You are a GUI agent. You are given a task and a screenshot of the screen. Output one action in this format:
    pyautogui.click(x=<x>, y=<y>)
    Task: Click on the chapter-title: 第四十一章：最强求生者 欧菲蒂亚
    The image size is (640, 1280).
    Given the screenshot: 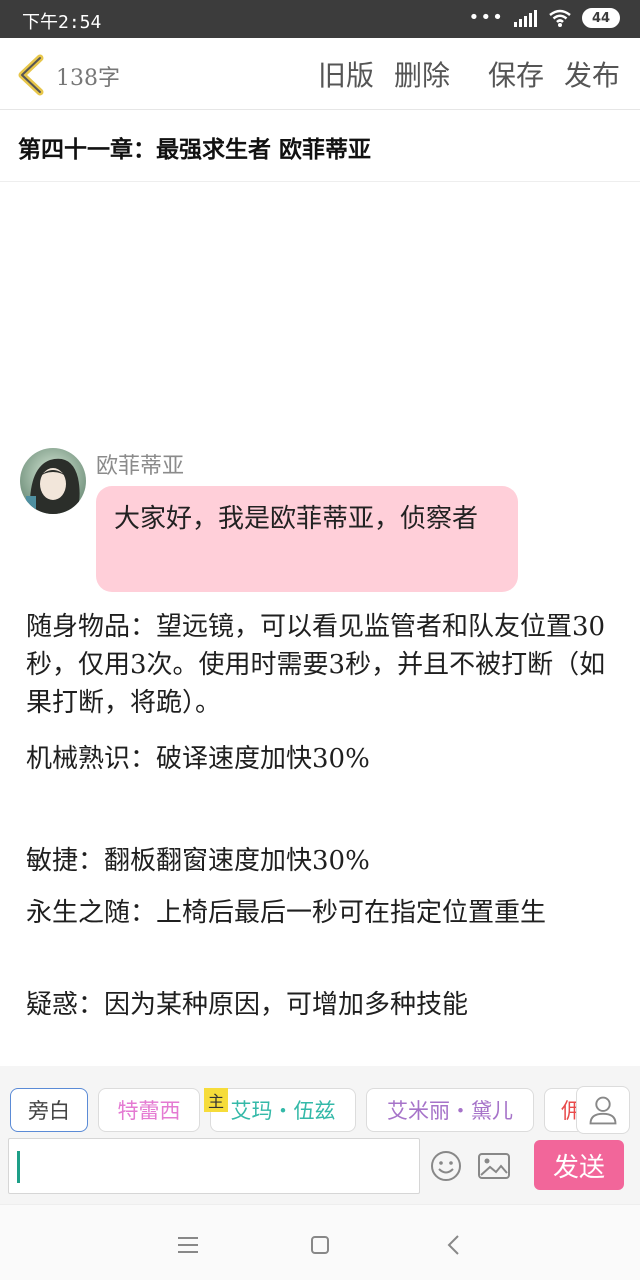 What is the action you would take?
    pyautogui.click(x=194, y=147)
    